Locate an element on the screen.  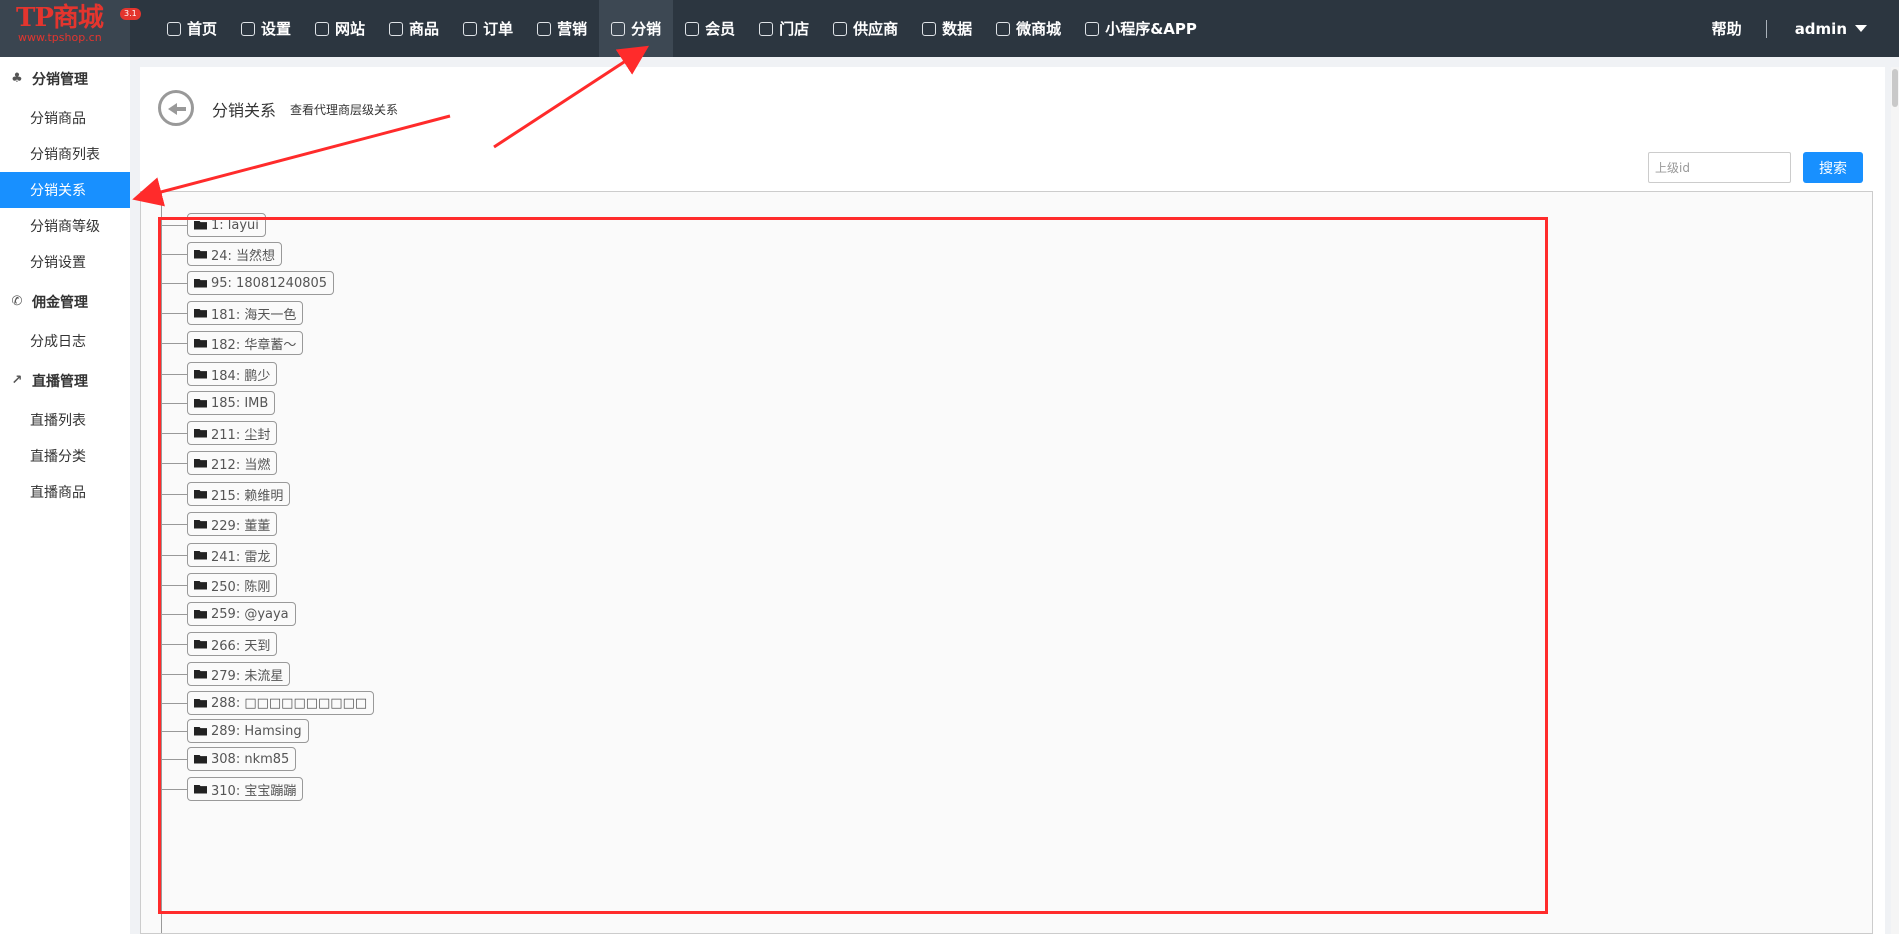
tree-node-label: 259: @yaya is located at coordinates (241, 614).